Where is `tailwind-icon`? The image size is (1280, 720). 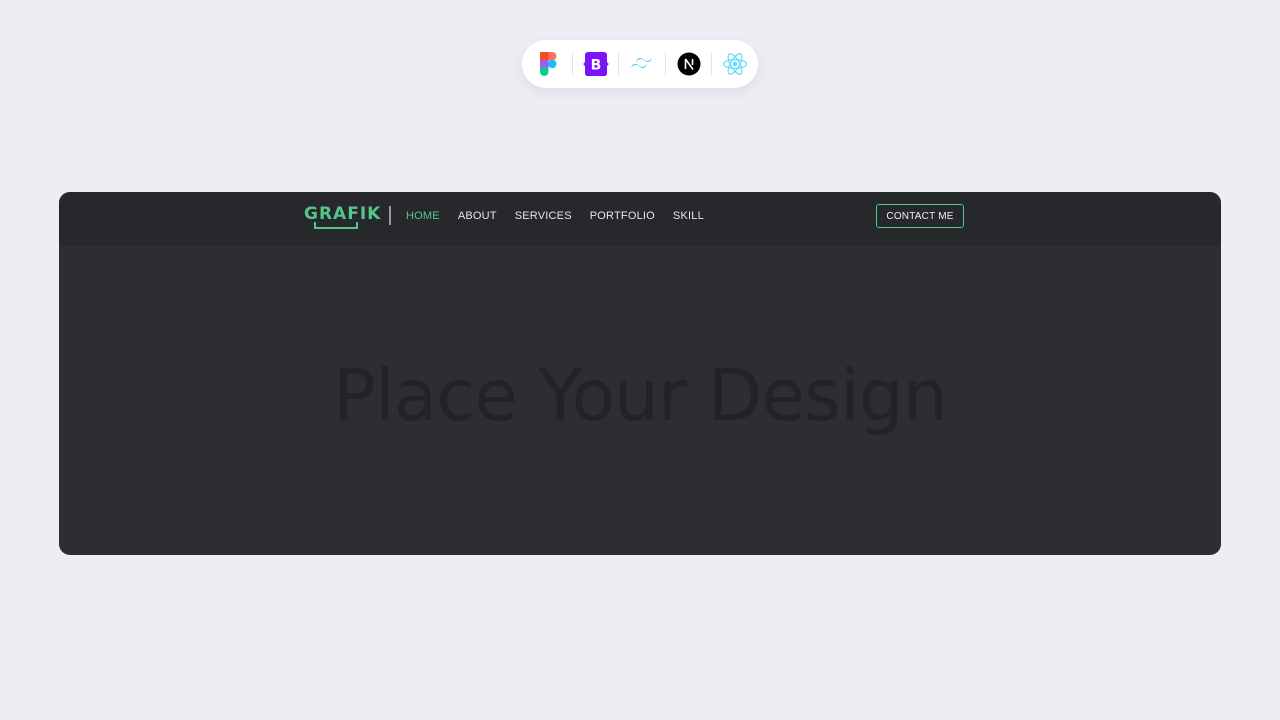
tailwind-icon is located at coordinates (642, 63).